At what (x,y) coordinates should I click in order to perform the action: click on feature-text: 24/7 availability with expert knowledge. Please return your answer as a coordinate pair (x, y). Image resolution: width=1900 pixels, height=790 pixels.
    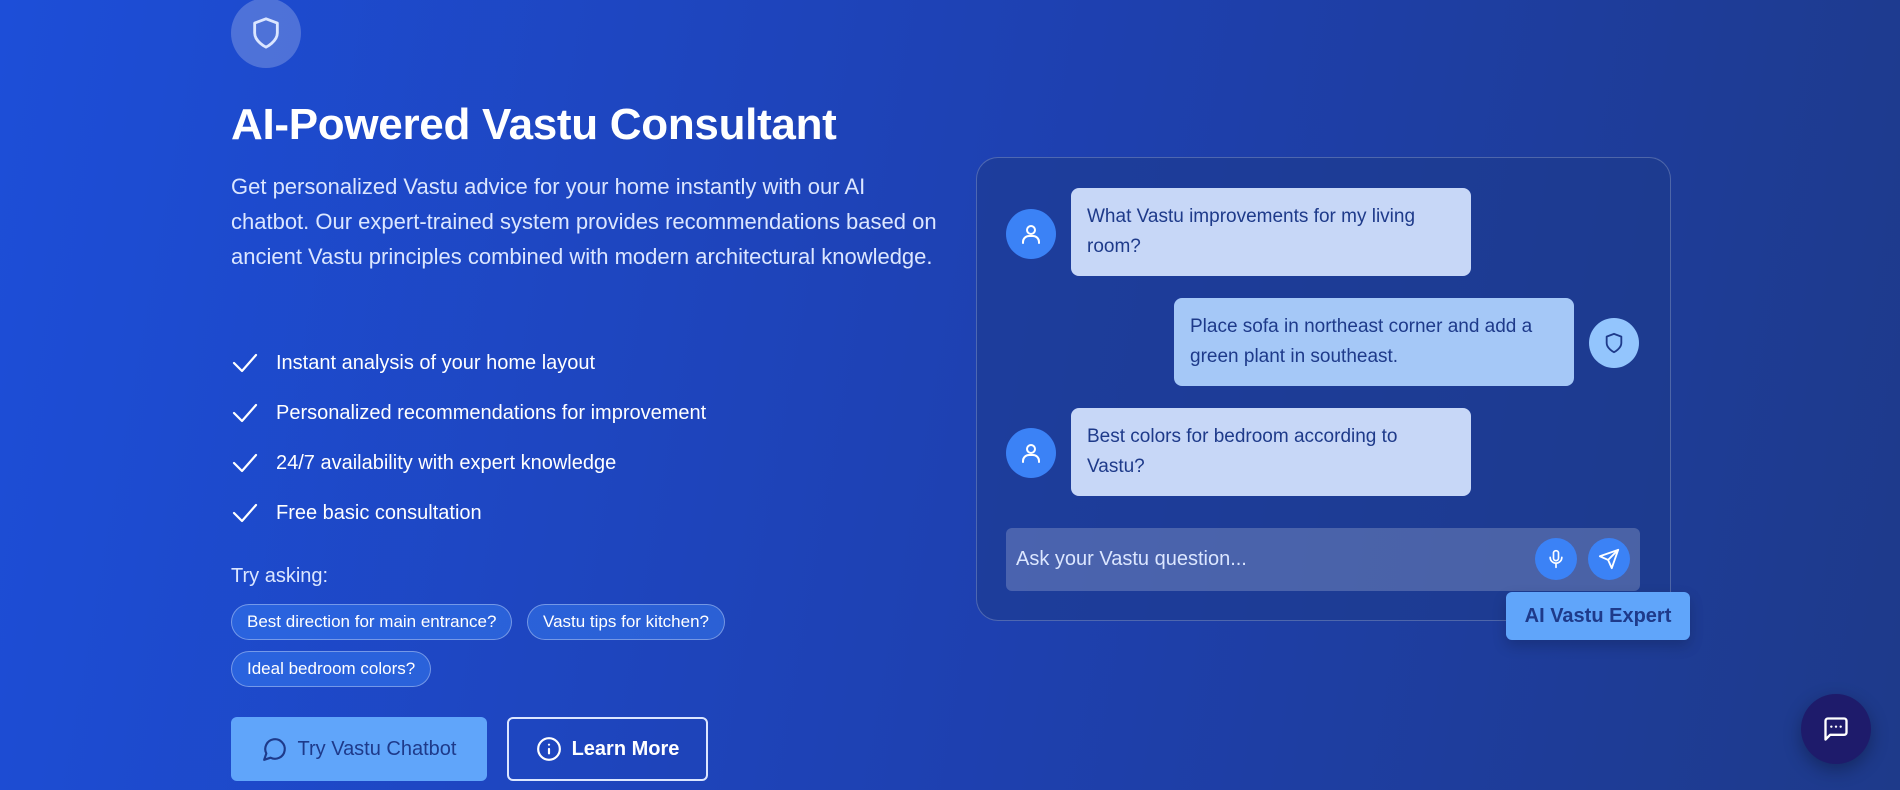
    Looking at the image, I should click on (446, 462).